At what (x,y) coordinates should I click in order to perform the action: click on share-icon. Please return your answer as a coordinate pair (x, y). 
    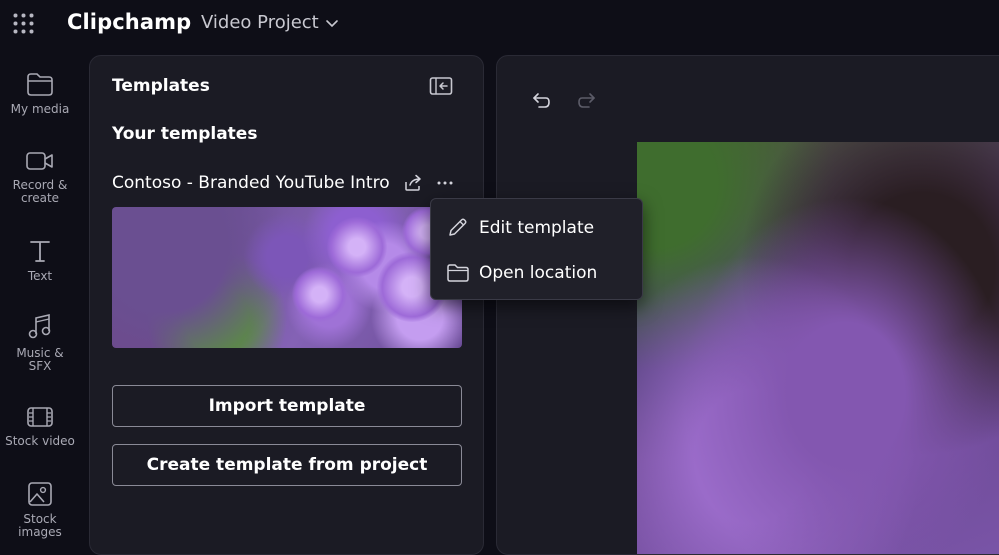
    Looking at the image, I should click on (413, 182).